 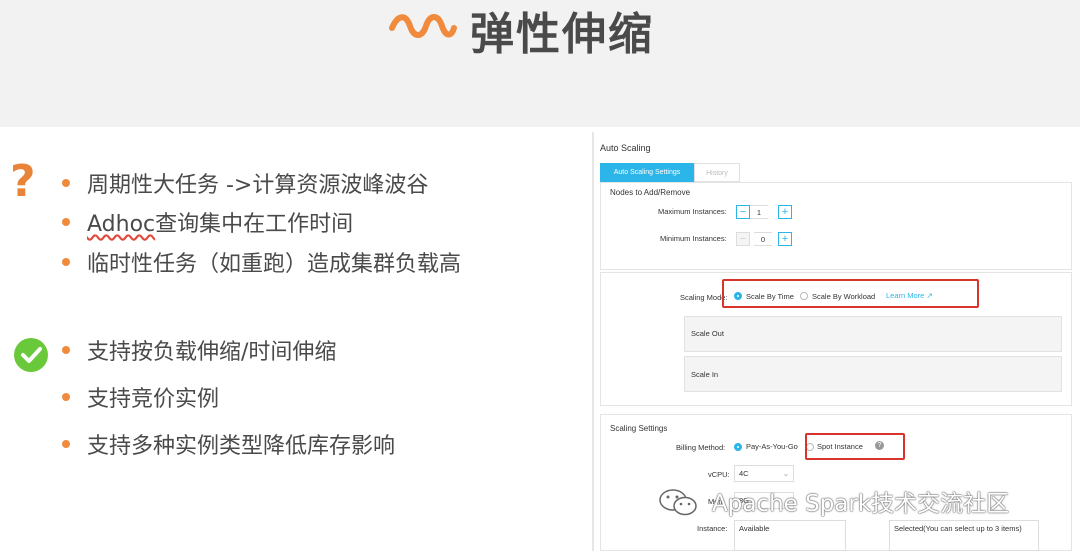 What do you see at coordinates (855, 446) in the screenshot?
I see `highlight-box-spot` at bounding box center [855, 446].